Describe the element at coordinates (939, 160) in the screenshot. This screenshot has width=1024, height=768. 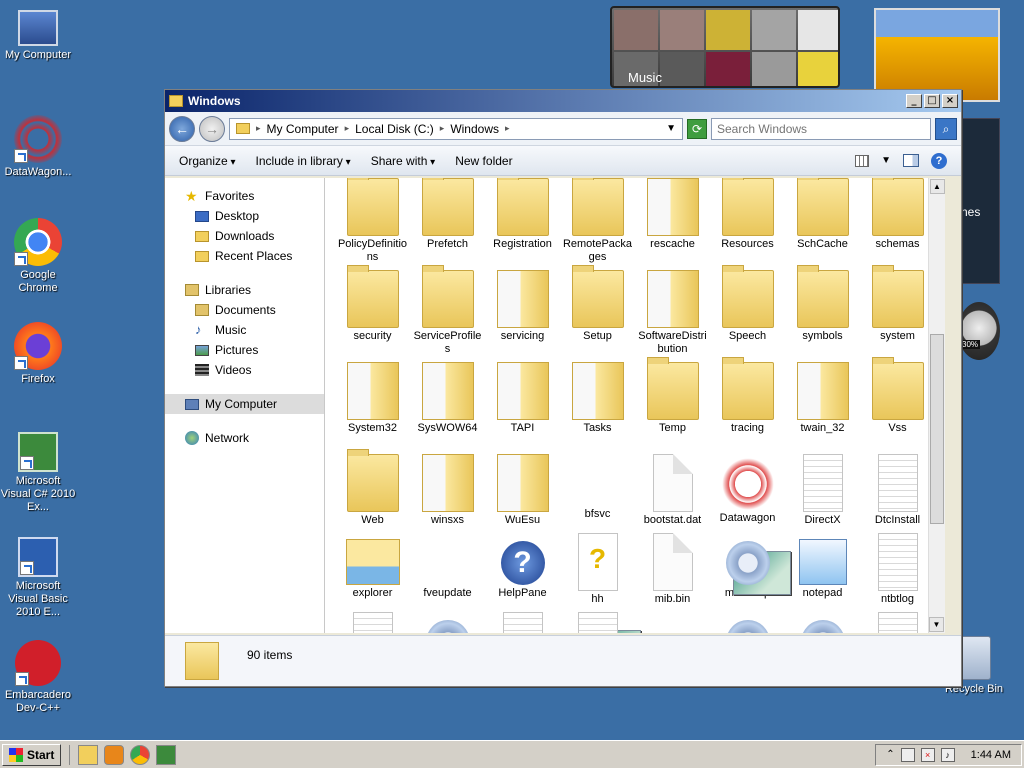
I see `help-icon: ?` at that location.